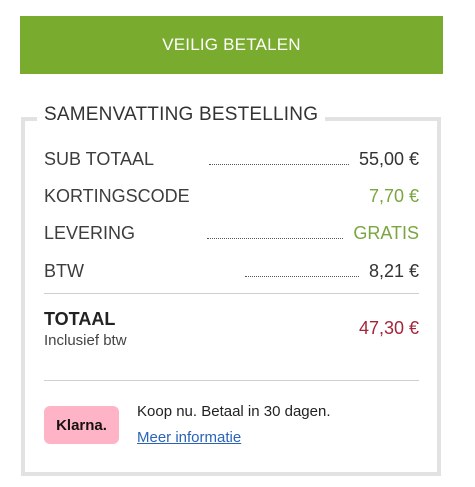  I want to click on total-label: TOTAAL, so click(80, 319).